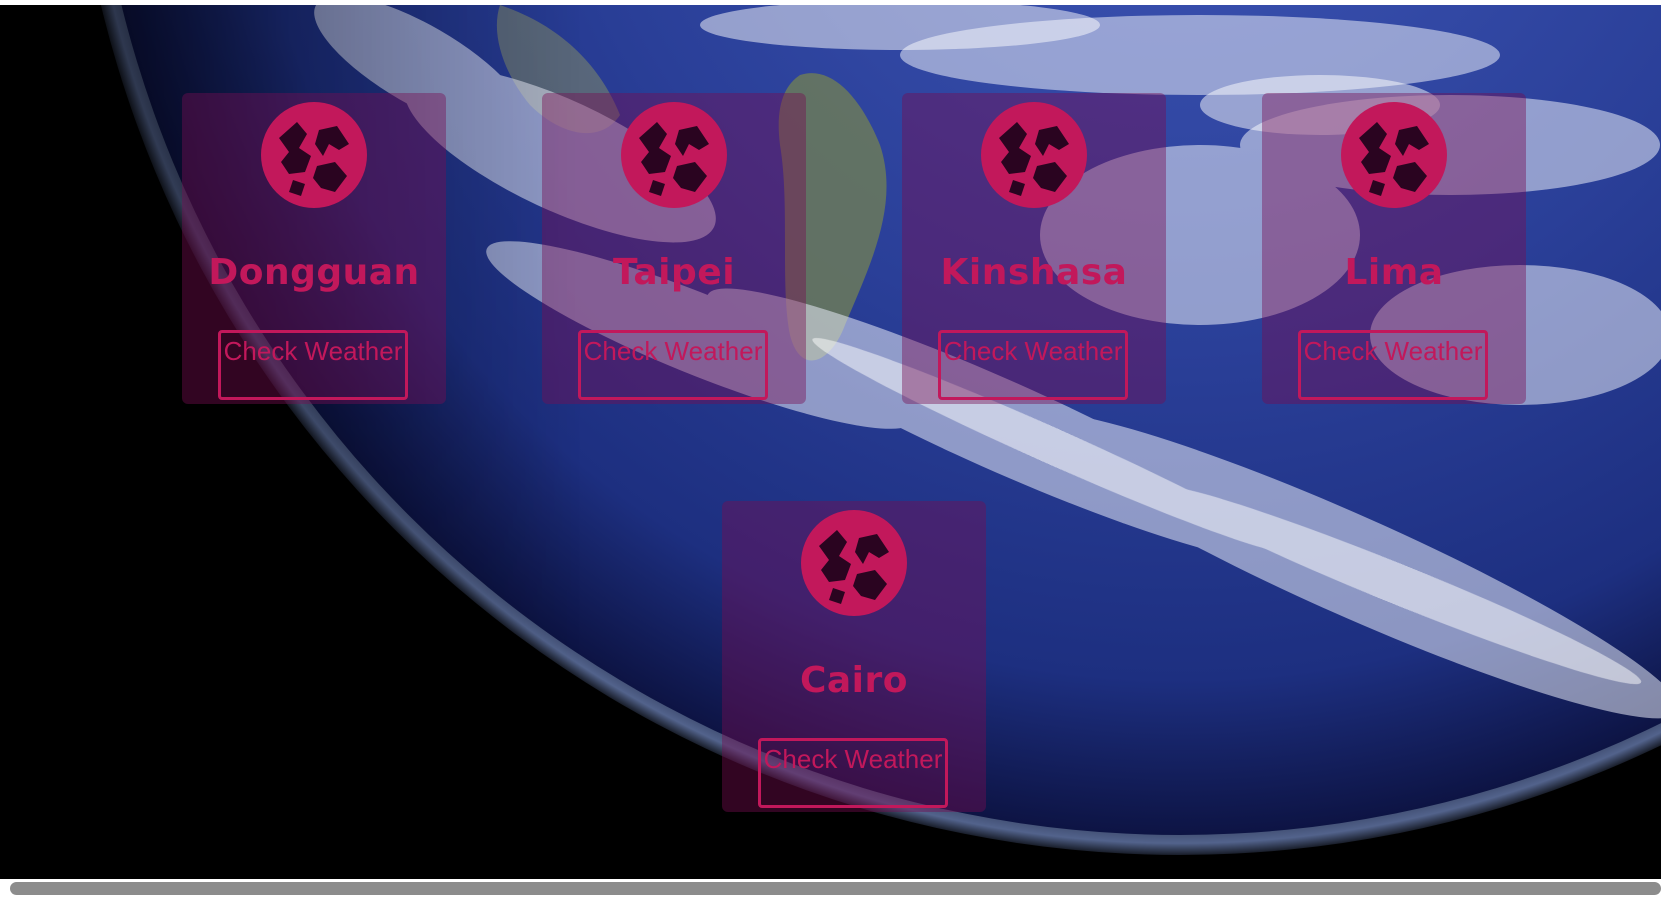 Image resolution: width=1661 pixels, height=899 pixels. Describe the element at coordinates (835, 888) in the screenshot. I see `scrollbar-thumb` at that location.